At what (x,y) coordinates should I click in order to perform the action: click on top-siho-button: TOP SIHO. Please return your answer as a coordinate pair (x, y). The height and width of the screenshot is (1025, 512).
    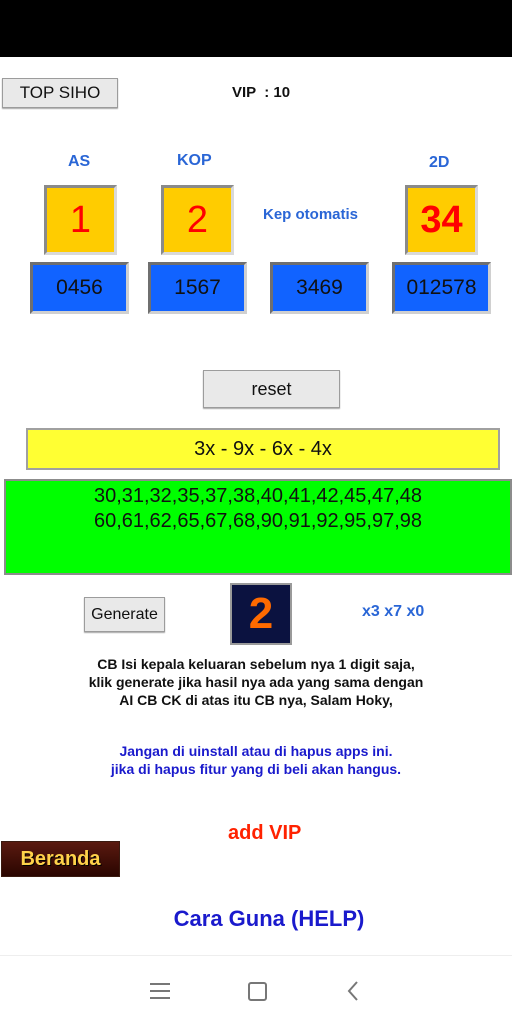
    Looking at the image, I should click on (60, 93).